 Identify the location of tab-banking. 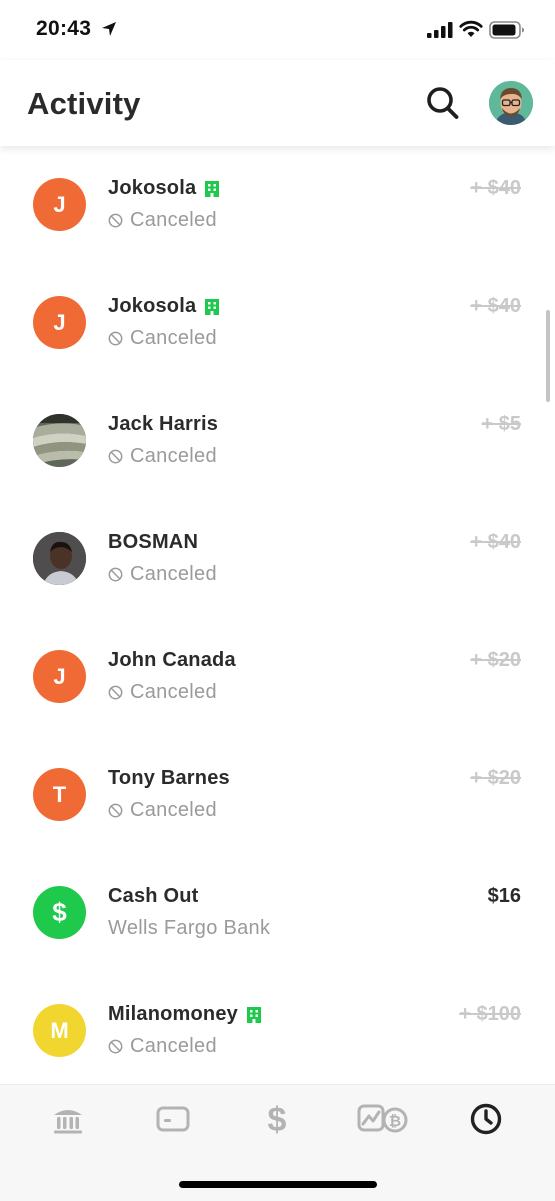
(68, 1119).